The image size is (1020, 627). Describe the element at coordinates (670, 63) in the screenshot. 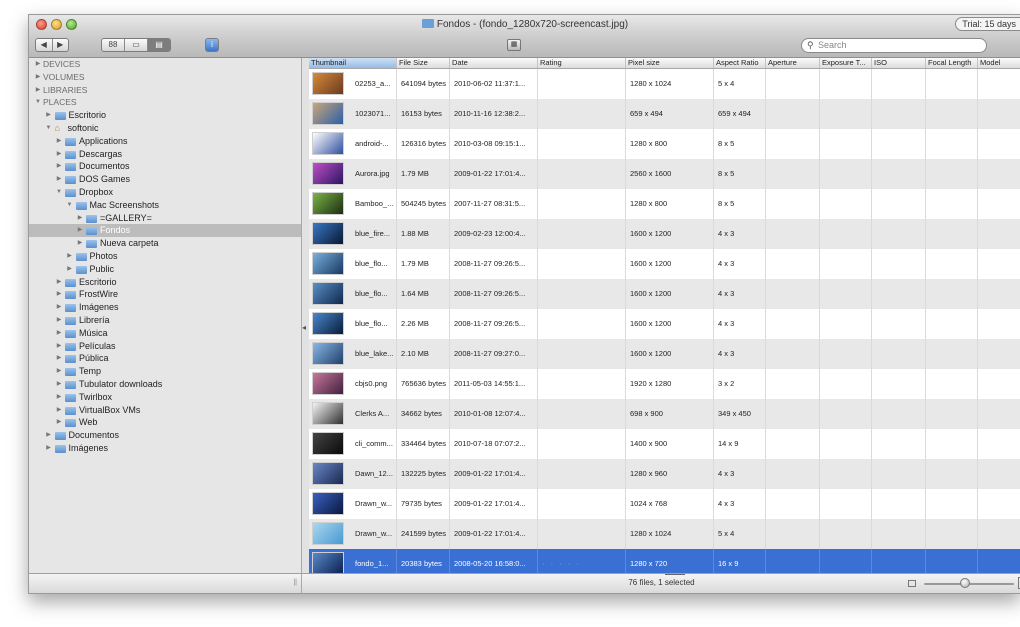

I see `column-header-pixel-size: Pixel size` at that location.